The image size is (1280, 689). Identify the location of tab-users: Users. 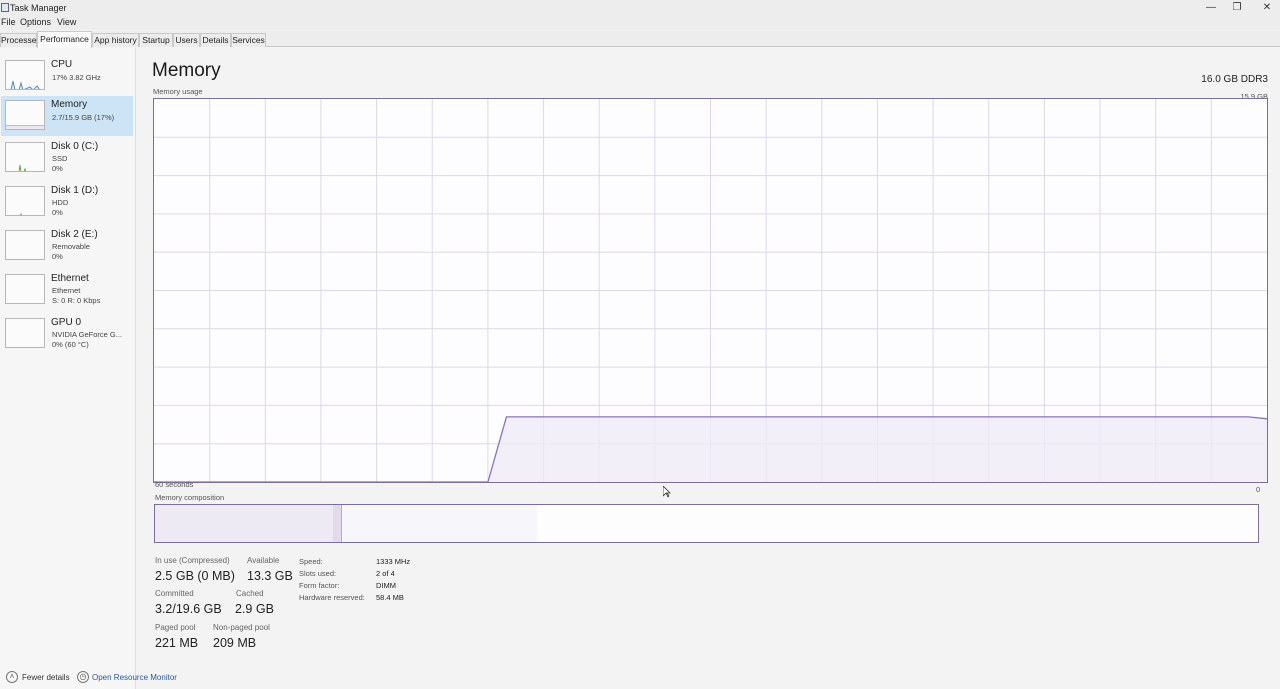
(186, 40).